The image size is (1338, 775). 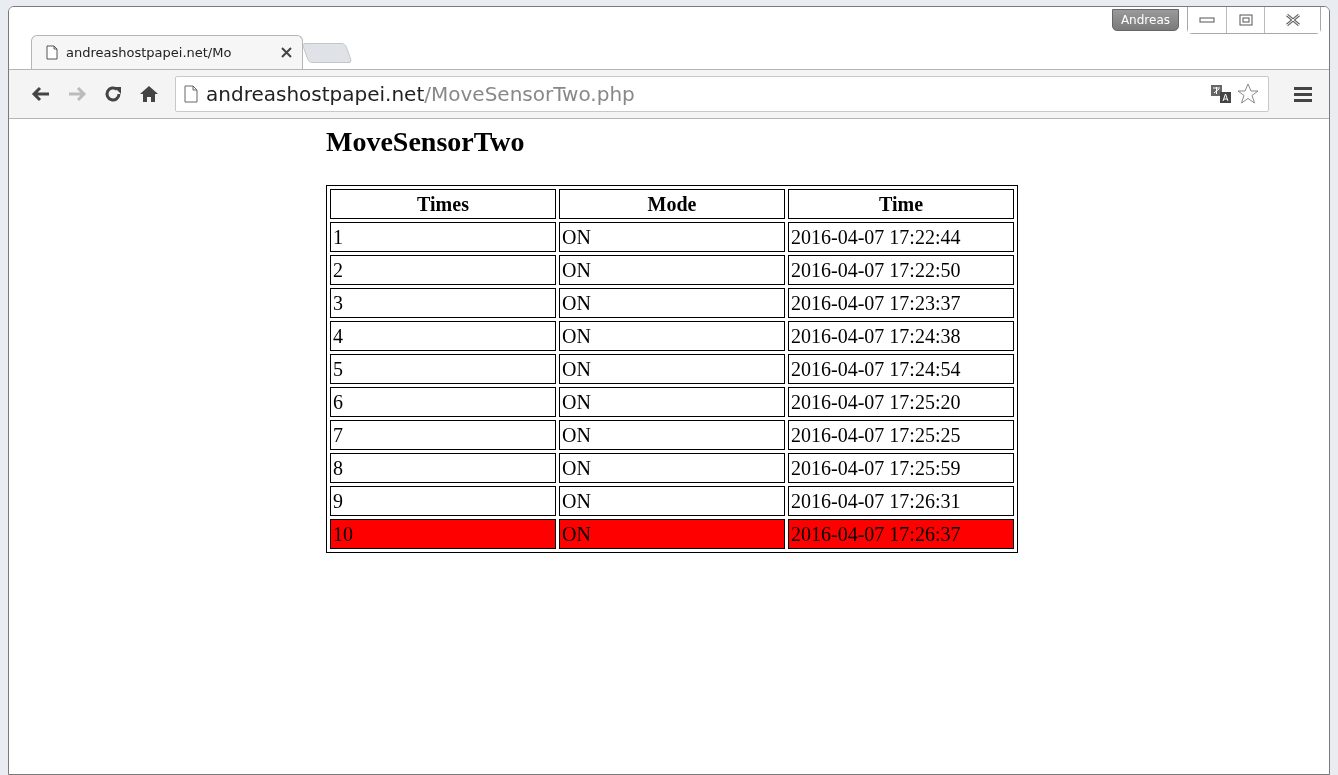 I want to click on table-cell: 7, so click(x=443, y=434).